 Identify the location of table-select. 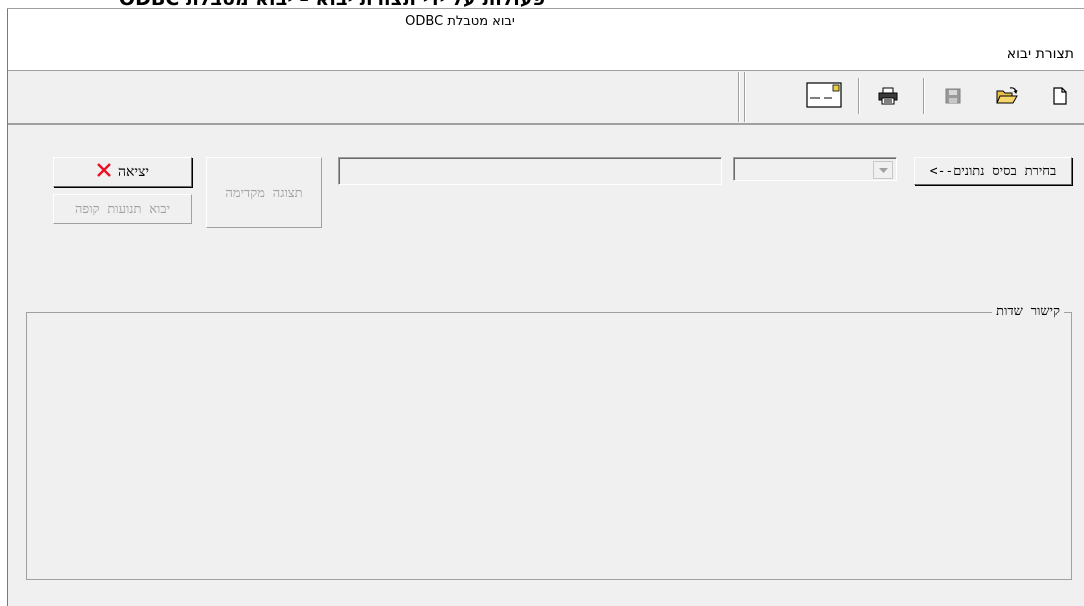
(815, 169).